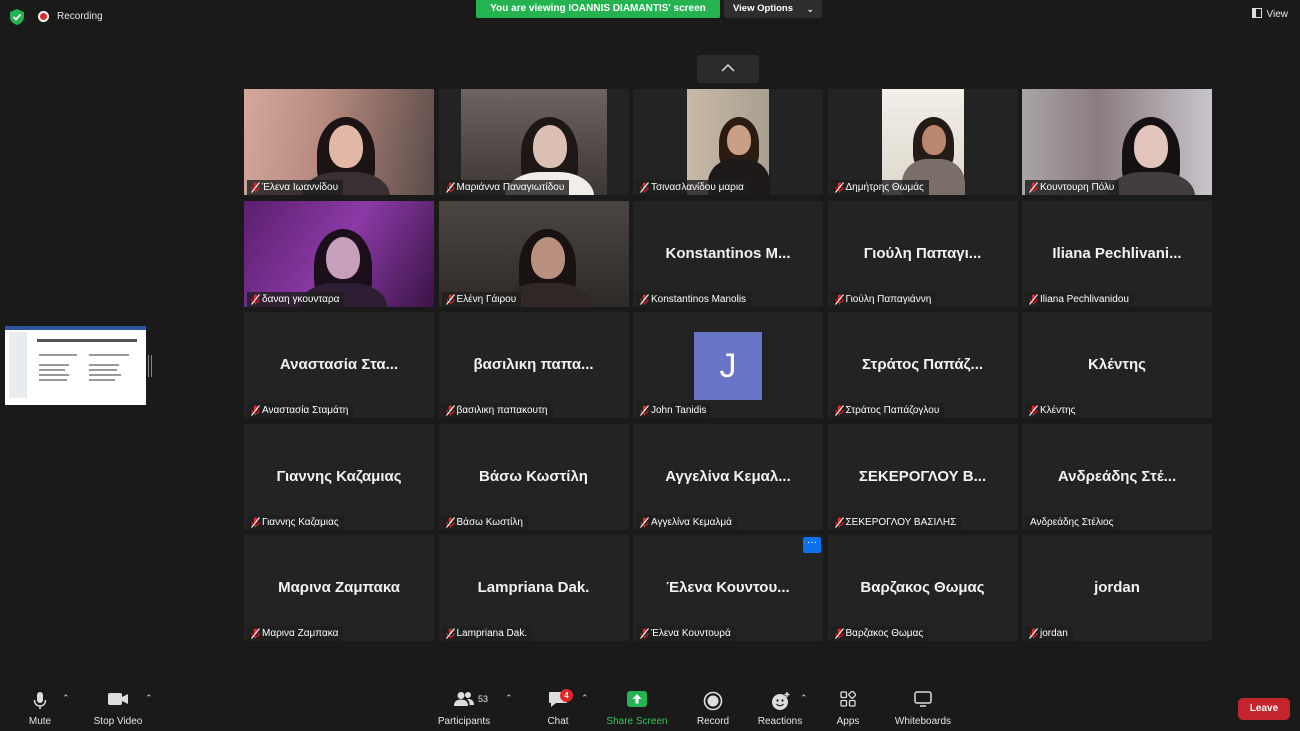 This screenshot has width=1300, height=731. I want to click on recording-label: Recording, so click(80, 16).